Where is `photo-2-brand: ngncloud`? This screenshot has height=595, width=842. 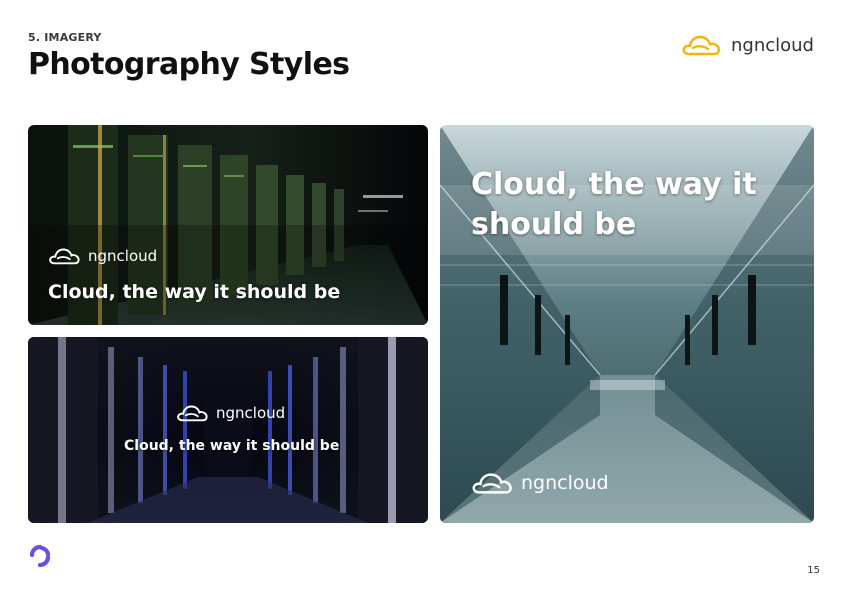
photo-2-brand: ngncloud is located at coordinates (230, 413).